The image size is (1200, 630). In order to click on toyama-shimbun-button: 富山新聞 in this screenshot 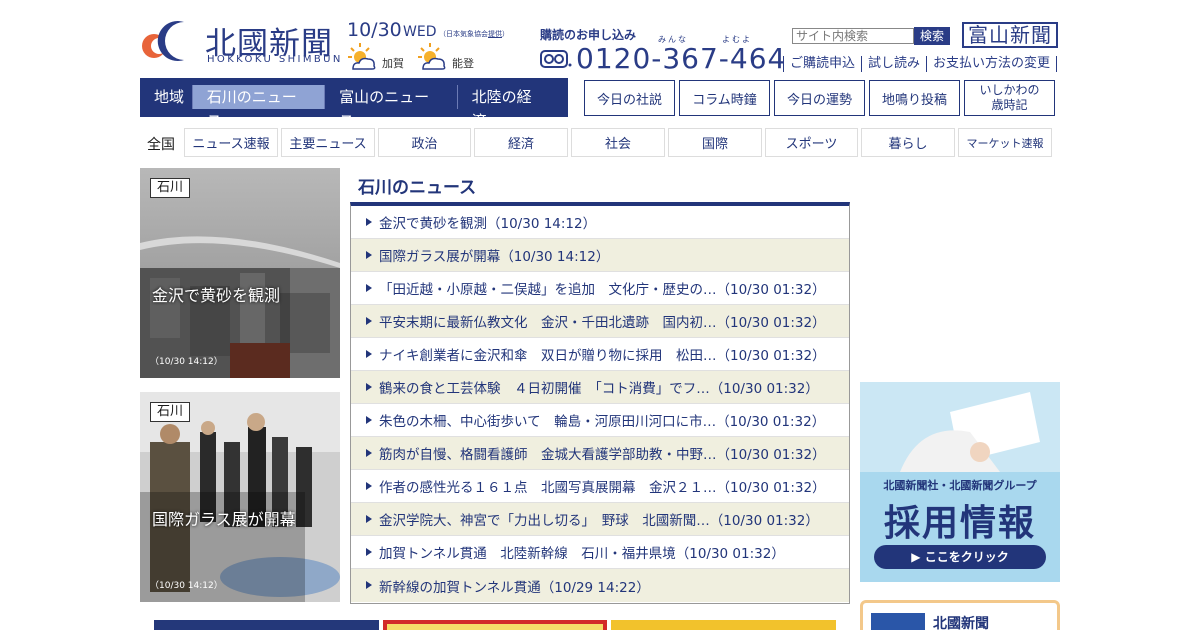, I will do `click(1010, 35)`.